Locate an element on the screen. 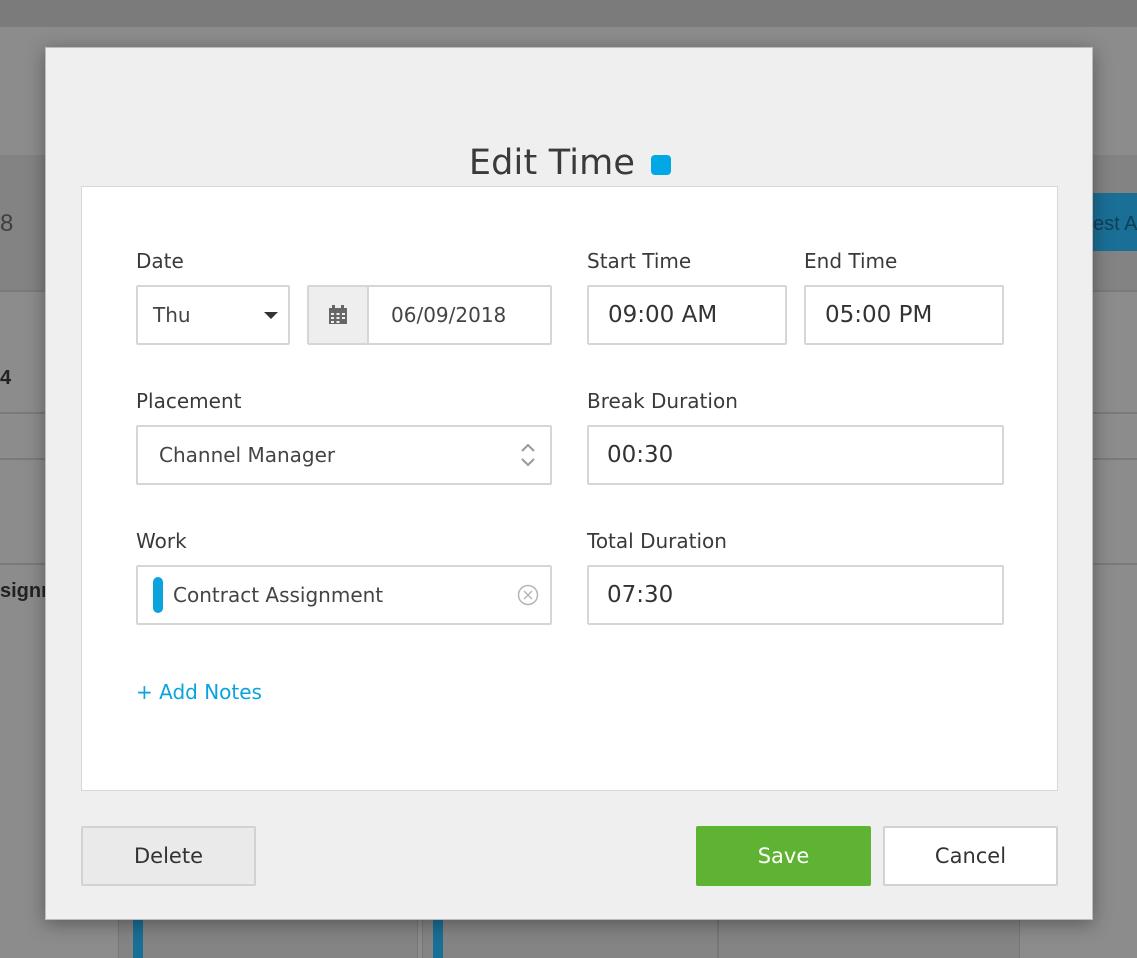 The width and height of the screenshot is (1137, 958). clear-circle-icon is located at coordinates (528, 597).